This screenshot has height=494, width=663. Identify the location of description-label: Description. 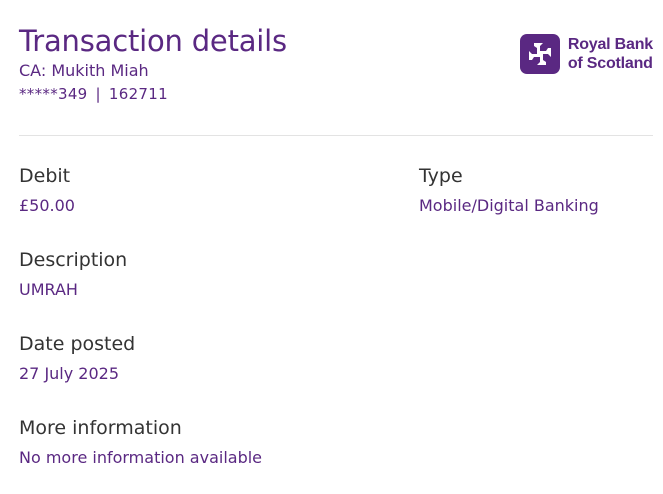
(73, 260).